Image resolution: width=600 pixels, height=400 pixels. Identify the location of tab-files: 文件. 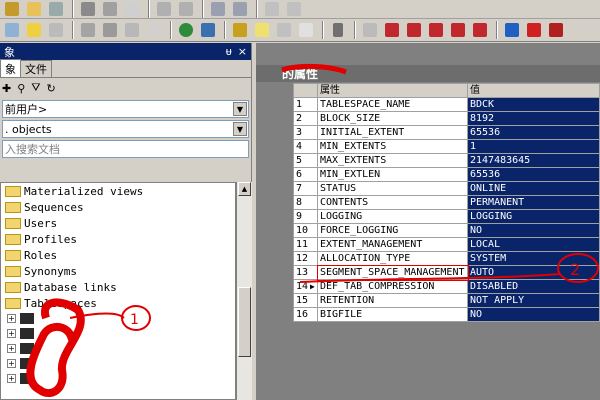
(36, 68).